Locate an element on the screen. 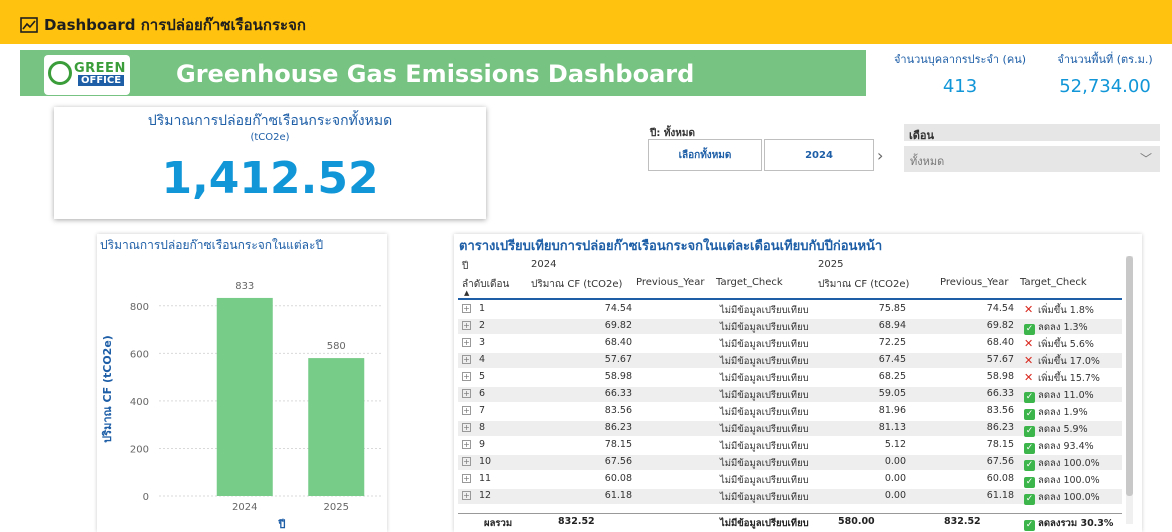 The width and height of the screenshot is (1172, 532). month-cell: +8 is located at coordinates (473, 427).